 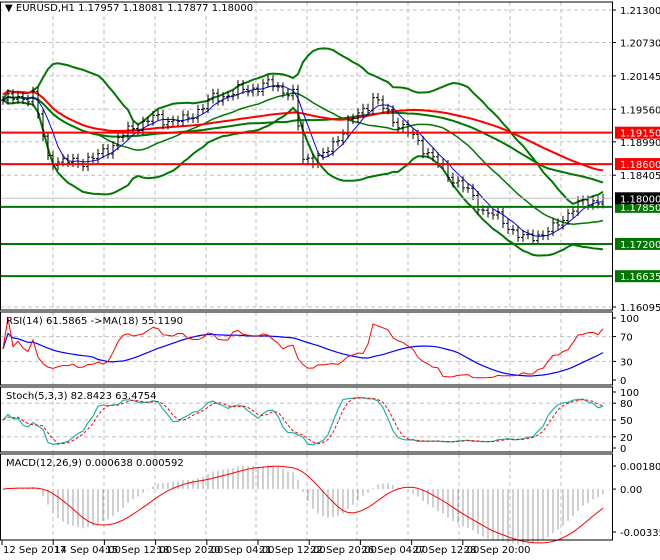 What do you see at coordinates (9, 8) in the screenshot?
I see `dropdown-triangle-icon: ▼` at bounding box center [9, 8].